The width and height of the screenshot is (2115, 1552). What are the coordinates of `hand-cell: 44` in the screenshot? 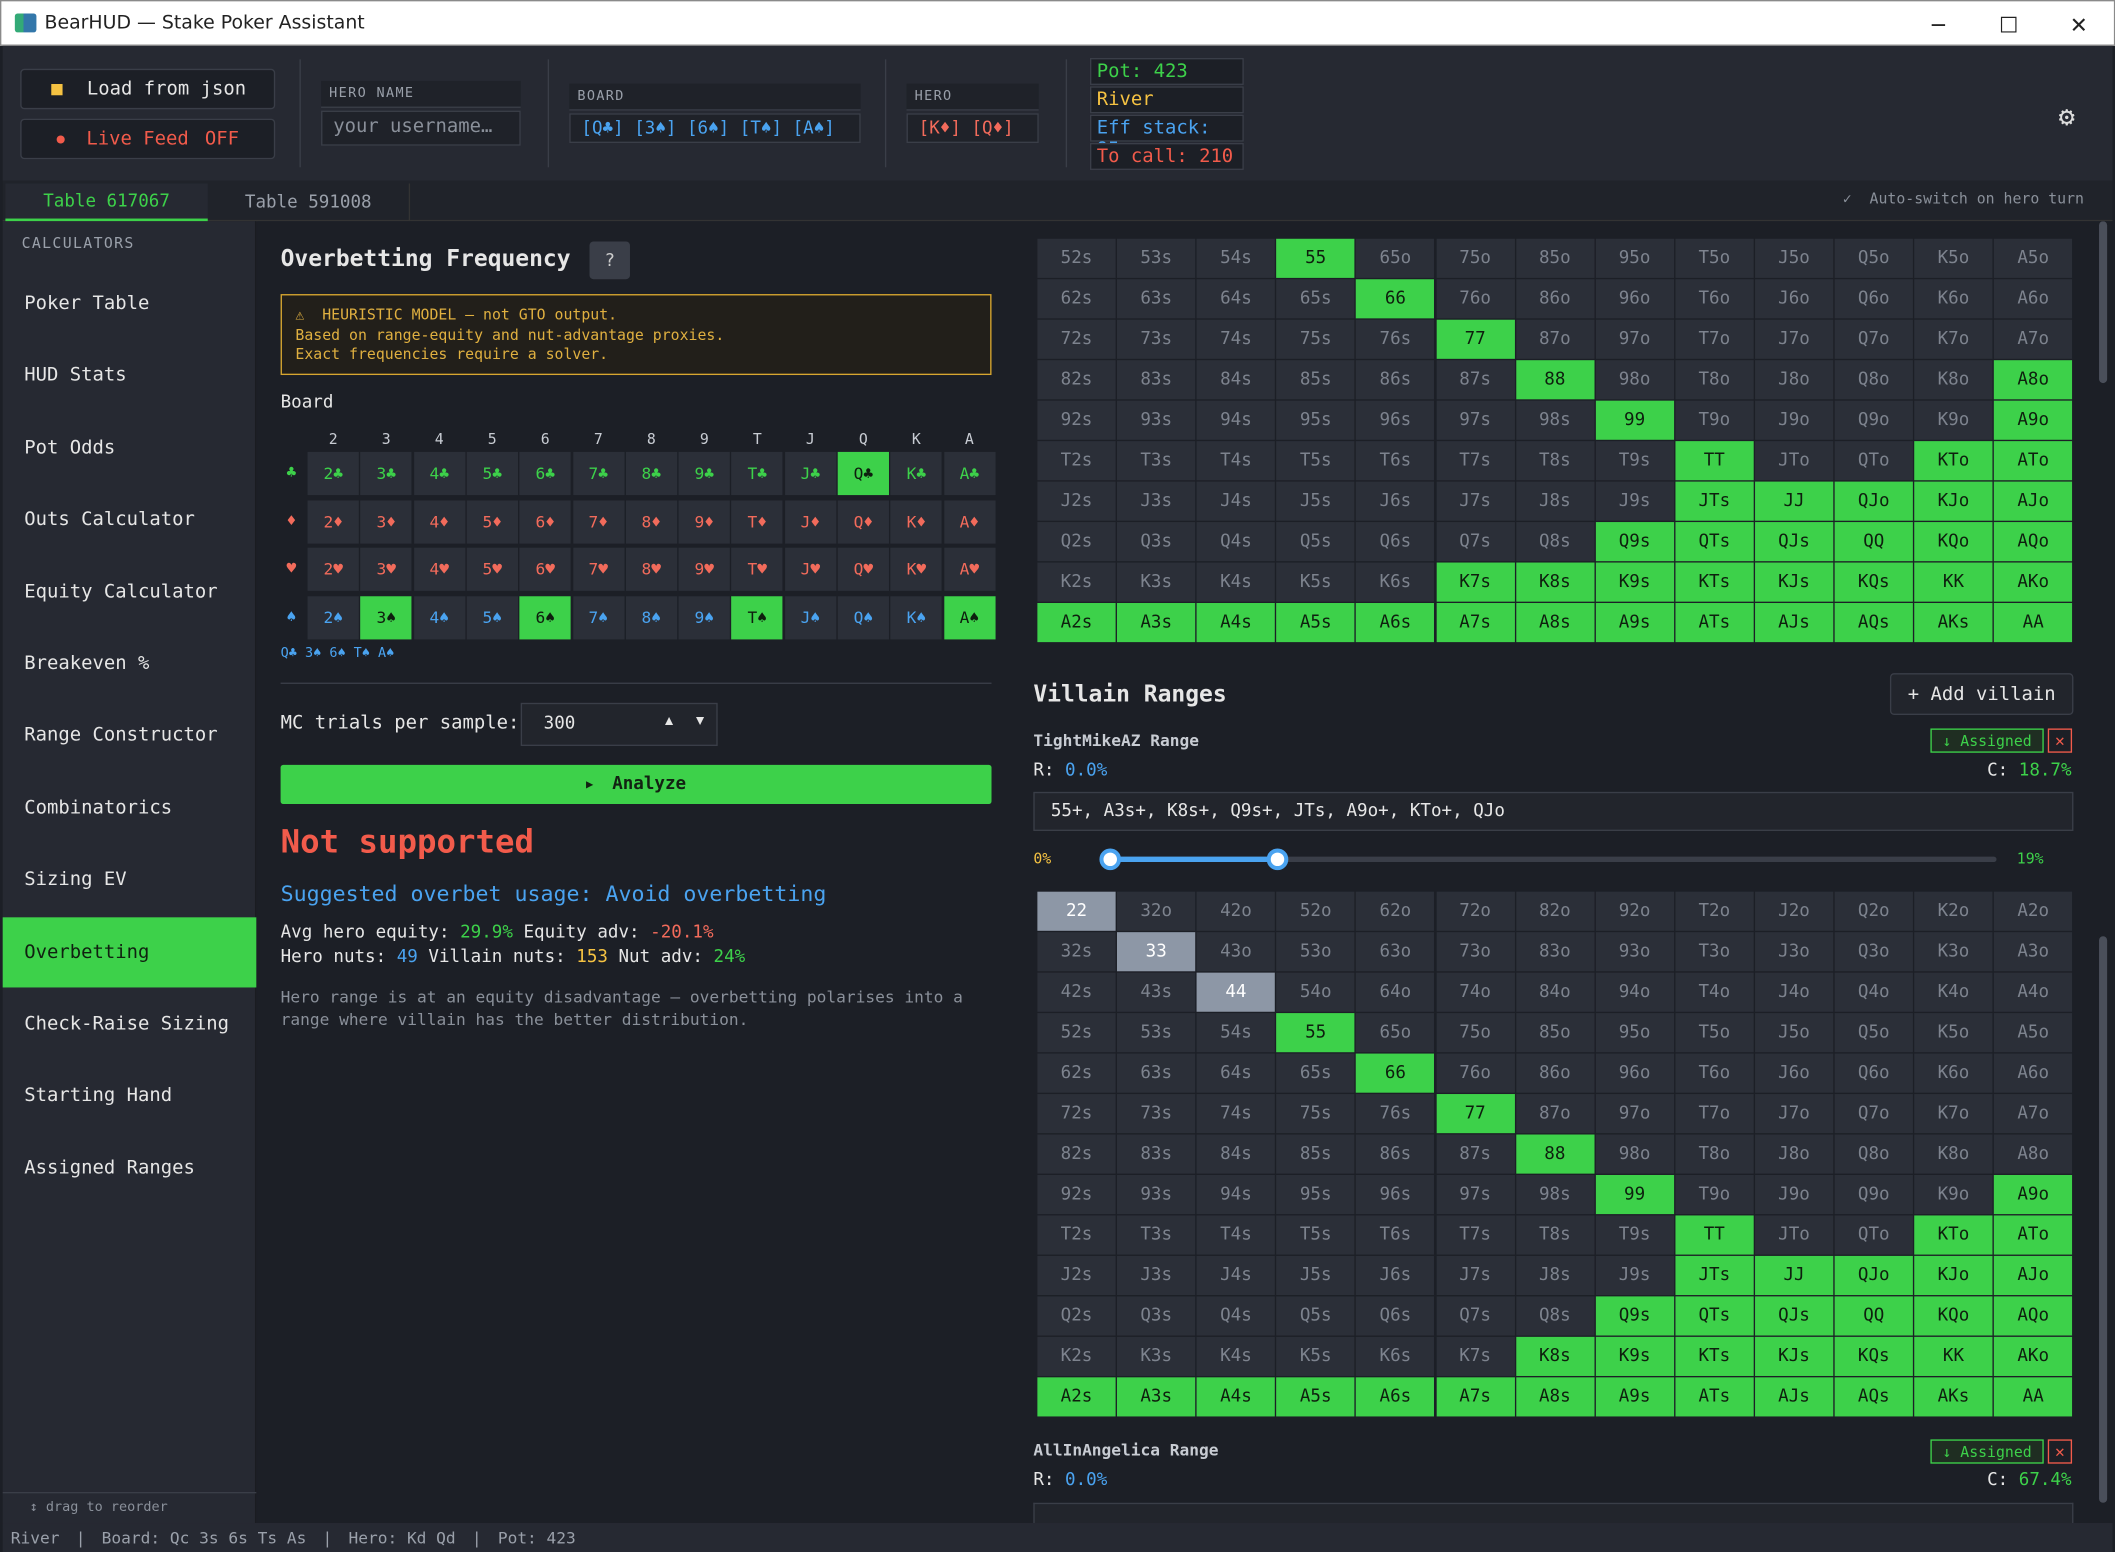 It's located at (1236, 992).